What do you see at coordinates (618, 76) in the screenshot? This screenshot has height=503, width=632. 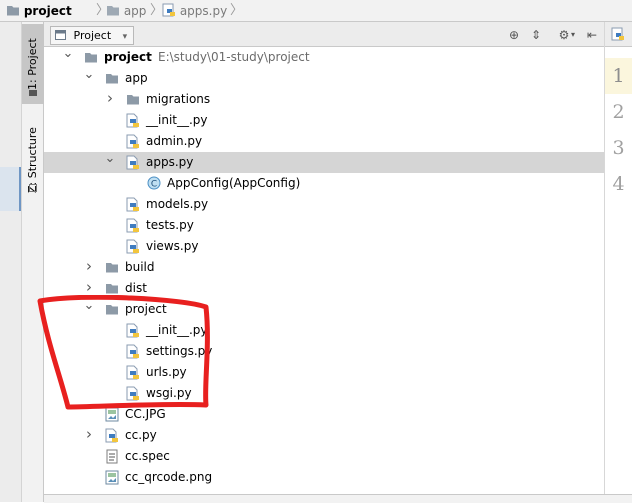 I see `line-number: 1` at bounding box center [618, 76].